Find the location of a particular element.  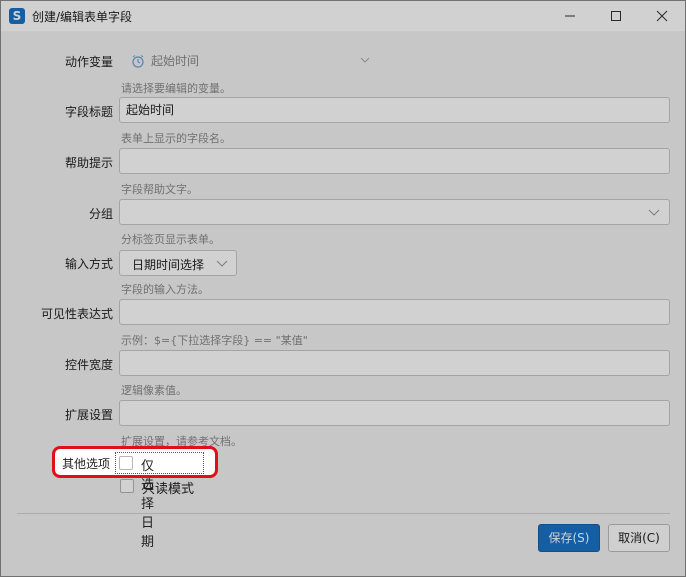

maximize-icon is located at coordinates (616, 16).